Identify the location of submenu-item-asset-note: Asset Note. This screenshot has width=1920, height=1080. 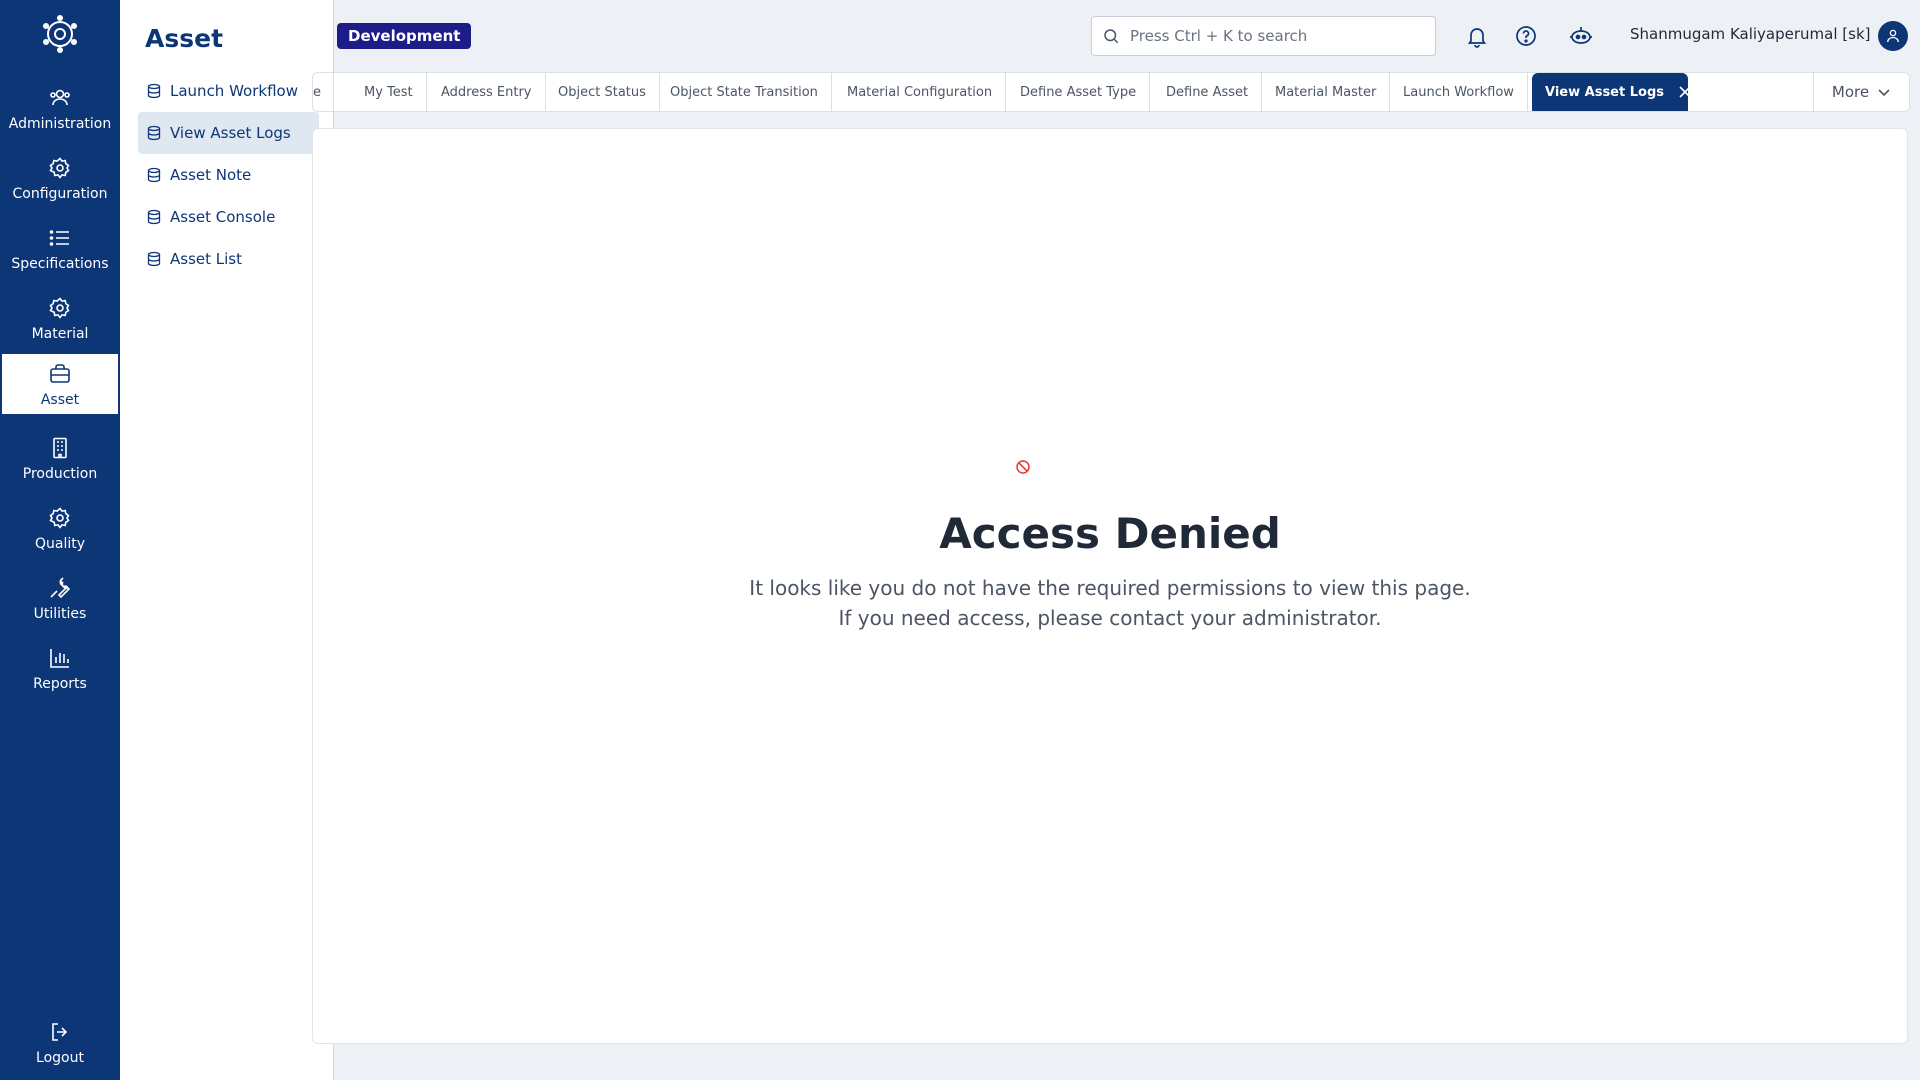
(228, 175).